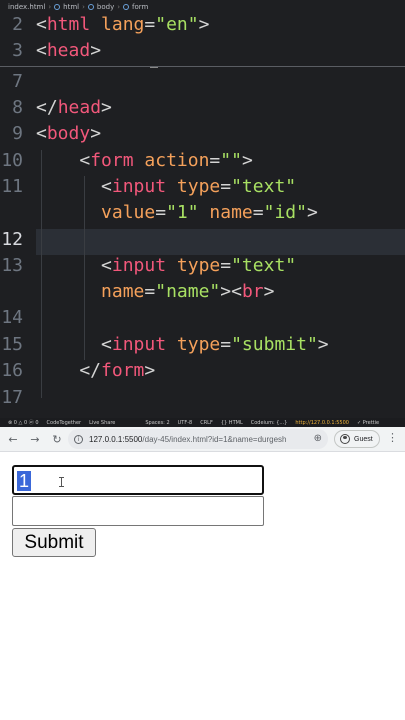 The width and height of the screenshot is (405, 720). What do you see at coordinates (23, 422) in the screenshot?
I see `problems-counter: ⊗ 0 △ 0 ⓦ 0` at bounding box center [23, 422].